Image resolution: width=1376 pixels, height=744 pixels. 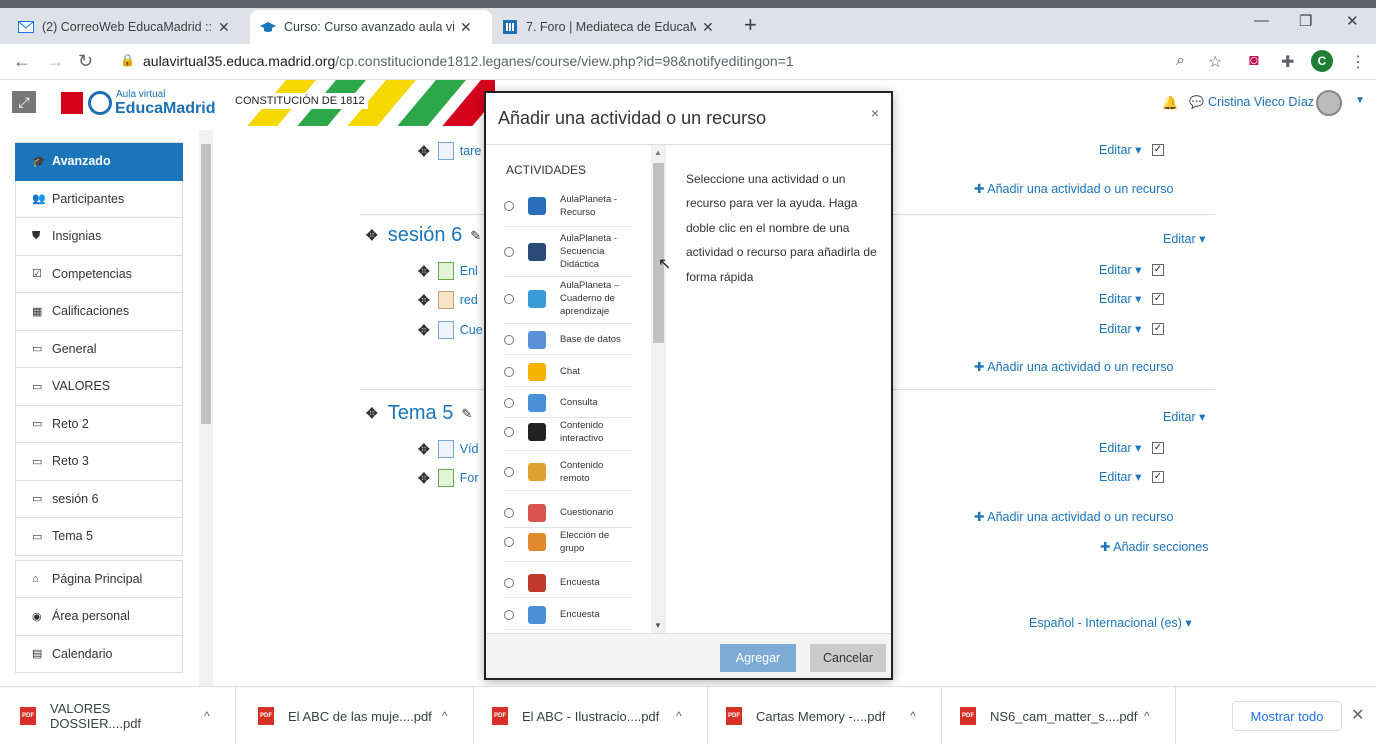 I want to click on nav-item-calendario: ▤ Calendario, so click(x=99, y=654).